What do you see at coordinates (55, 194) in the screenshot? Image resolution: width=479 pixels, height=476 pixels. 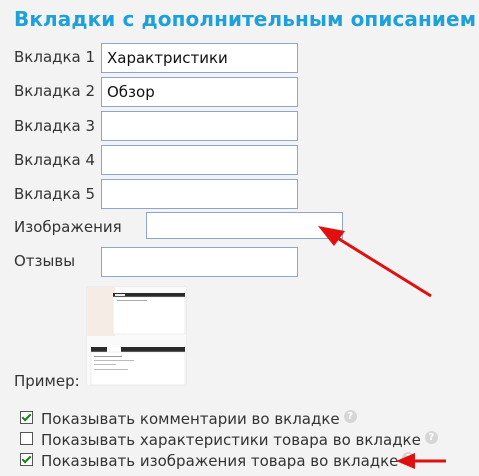 I see `tab5-label: Вкладка 5` at bounding box center [55, 194].